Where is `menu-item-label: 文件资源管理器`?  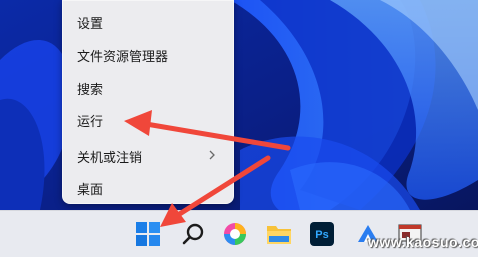 menu-item-label: 文件资源管理器 is located at coordinates (123, 57).